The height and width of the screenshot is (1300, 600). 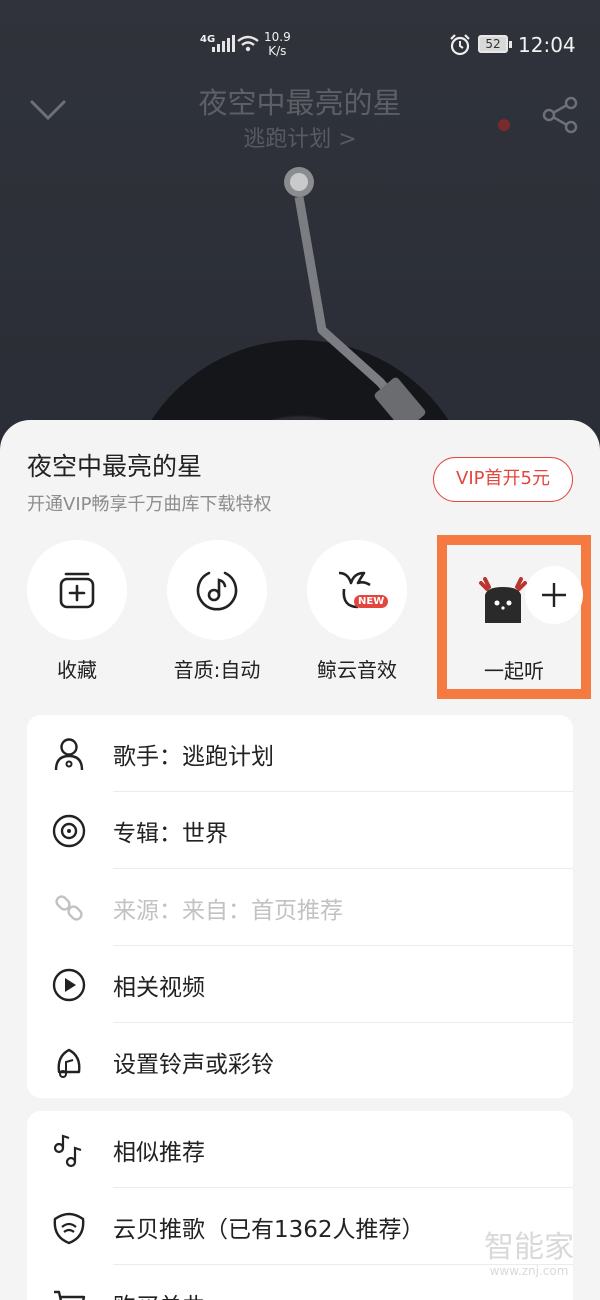 I want to click on menu-item-ringtone: 设置铃声或彩铃, so click(x=300, y=1061).